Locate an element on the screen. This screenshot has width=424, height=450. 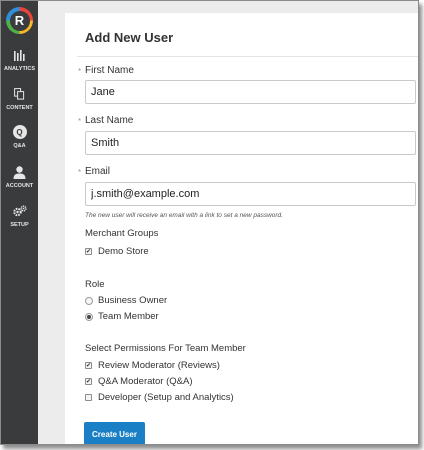
page-title: Add New User is located at coordinates (129, 37).